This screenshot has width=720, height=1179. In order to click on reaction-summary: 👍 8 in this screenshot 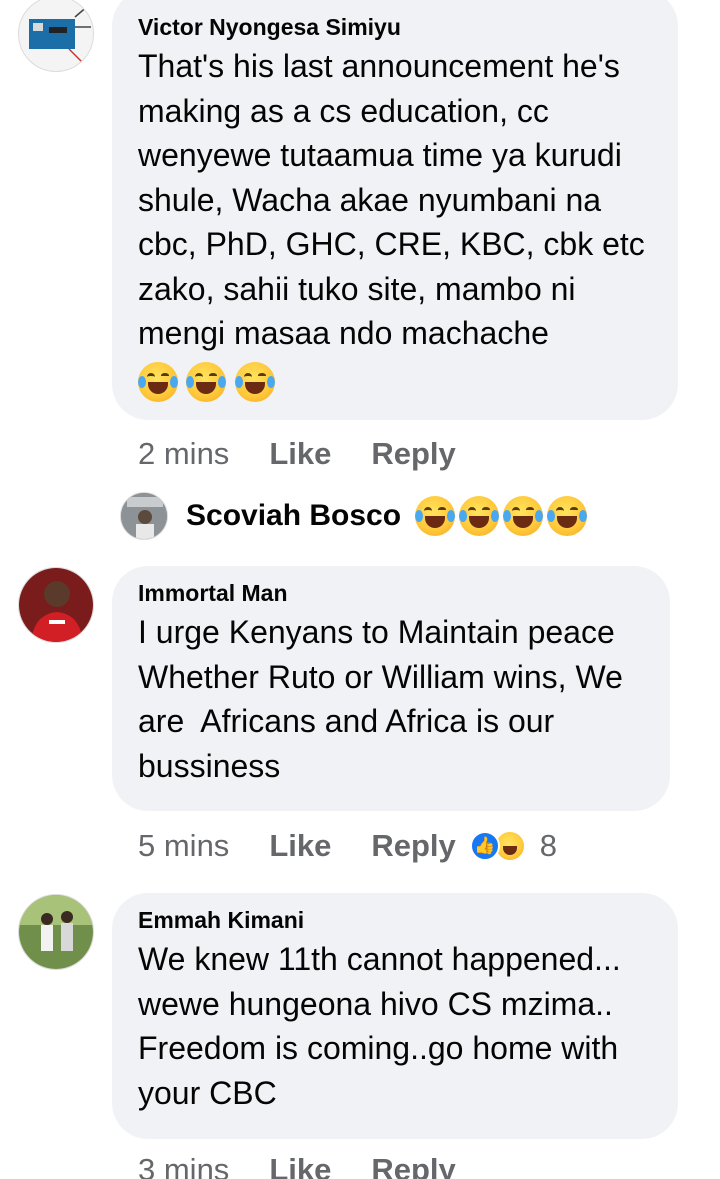, I will do `click(513, 846)`.